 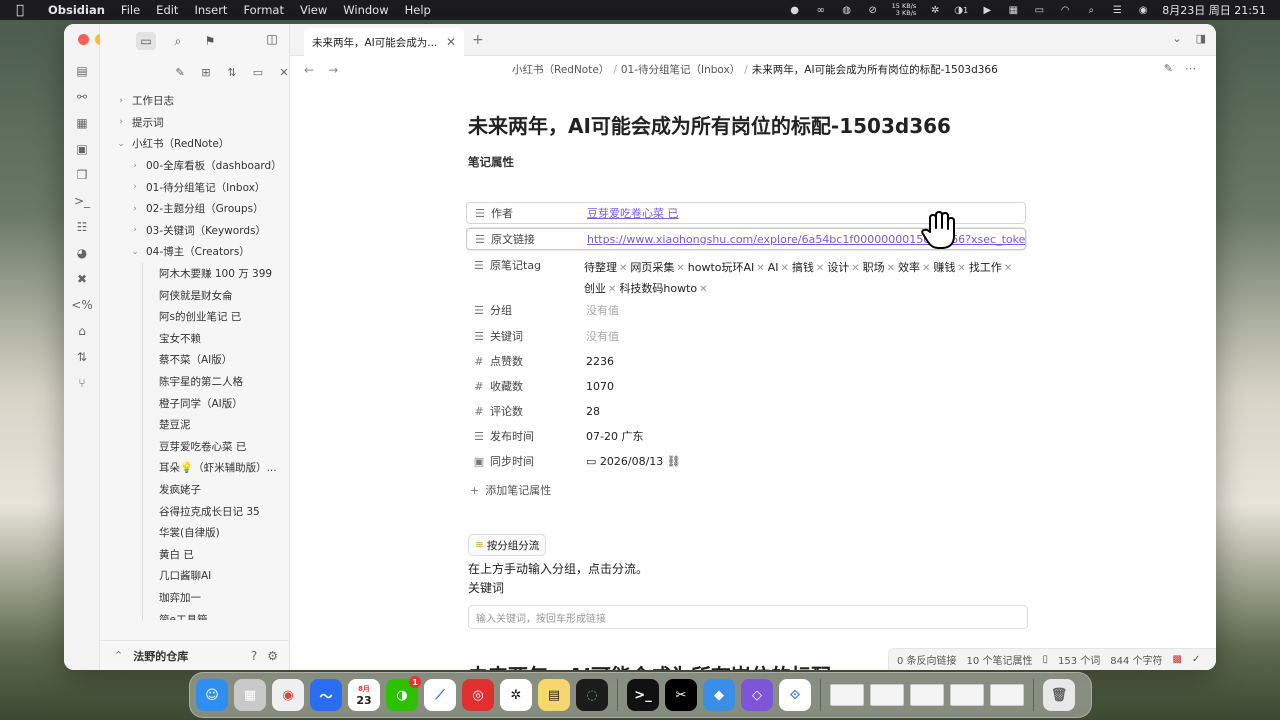 I want to click on folder-item: › 03-关键词（Keywords）, so click(x=195, y=231).